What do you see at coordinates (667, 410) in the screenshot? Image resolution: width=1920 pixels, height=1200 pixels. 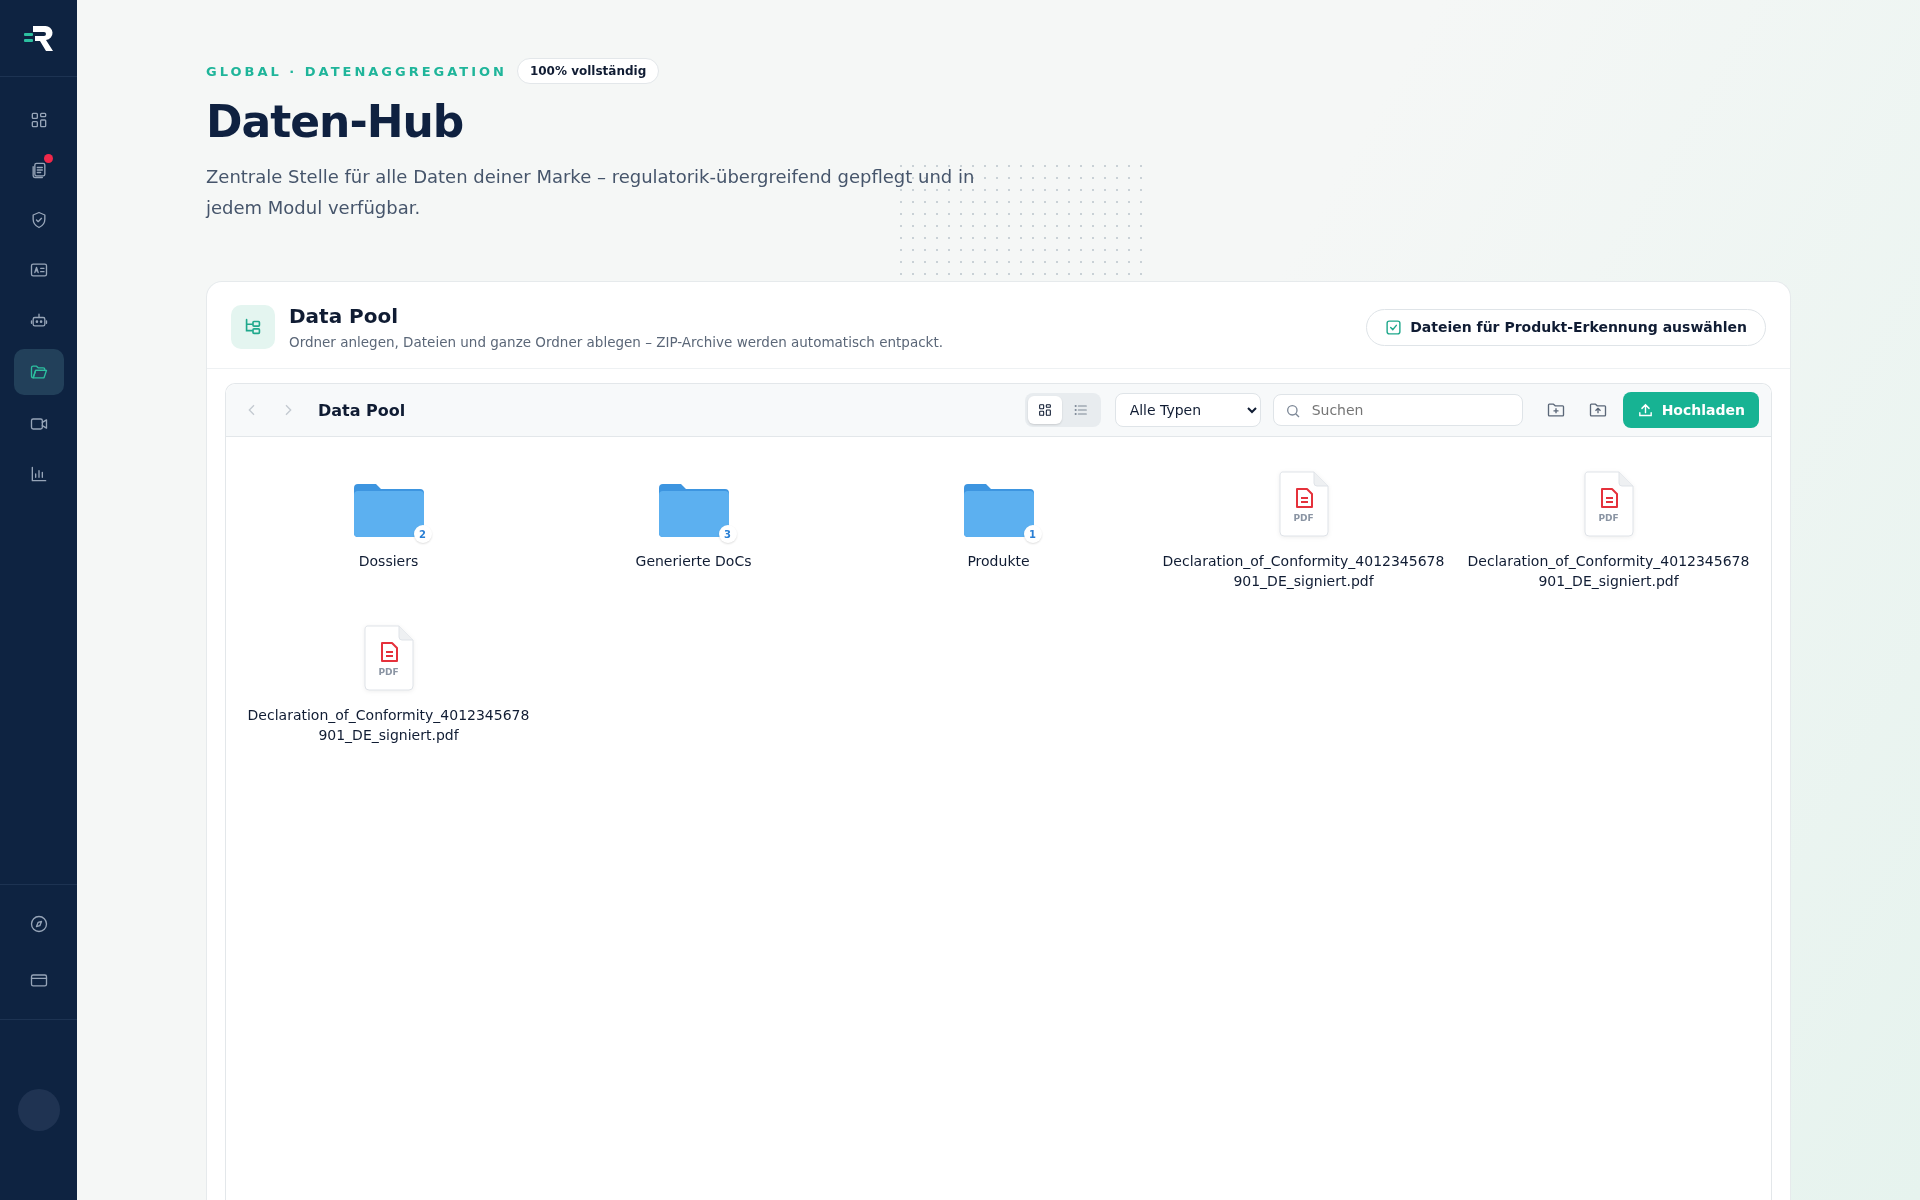 I see `breadcrumb: Data Pool` at bounding box center [667, 410].